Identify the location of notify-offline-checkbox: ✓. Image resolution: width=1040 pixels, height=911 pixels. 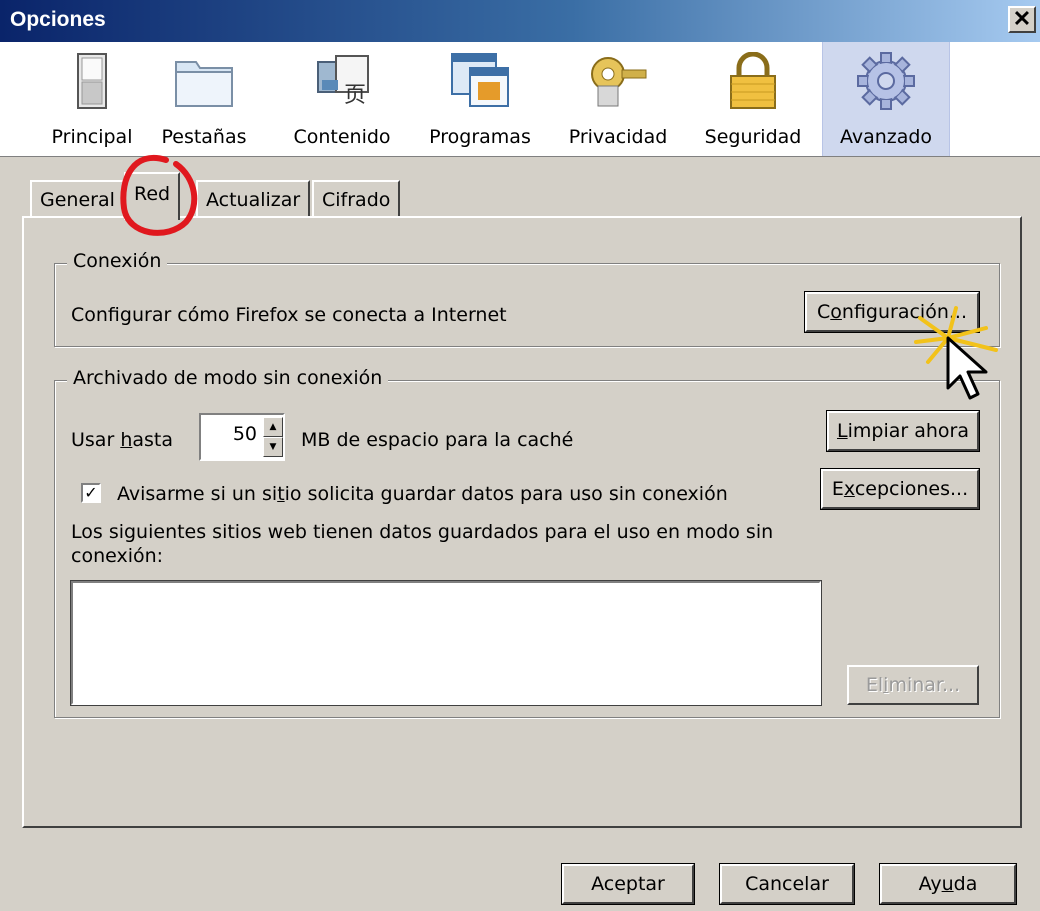
(91, 493).